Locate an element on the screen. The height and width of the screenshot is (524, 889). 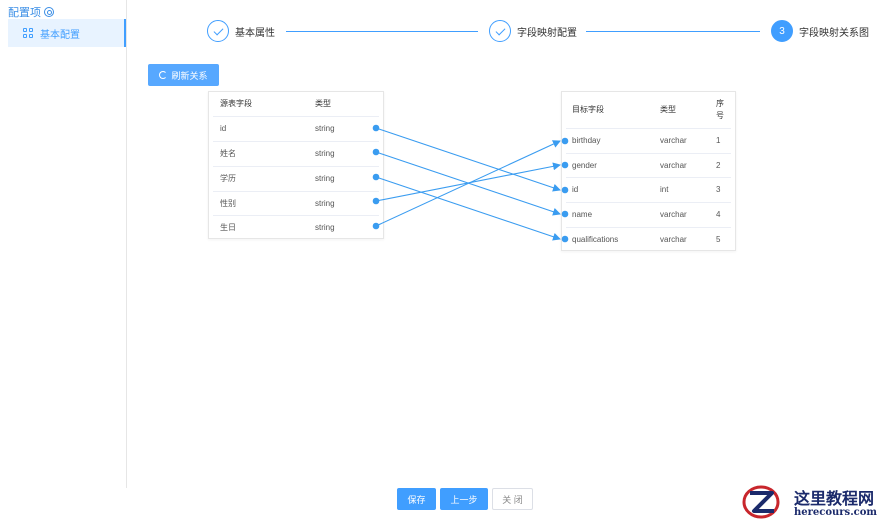
sidebar-item-label: 基本配置 is located at coordinates (60, 35).